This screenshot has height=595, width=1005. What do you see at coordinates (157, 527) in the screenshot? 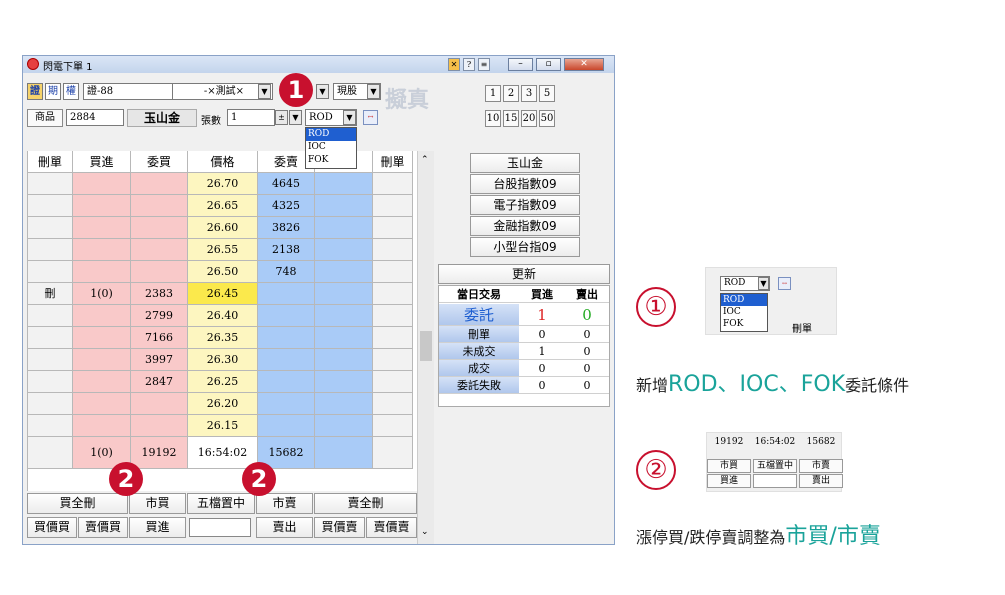
I see `buy-button: 買進` at bounding box center [157, 527].